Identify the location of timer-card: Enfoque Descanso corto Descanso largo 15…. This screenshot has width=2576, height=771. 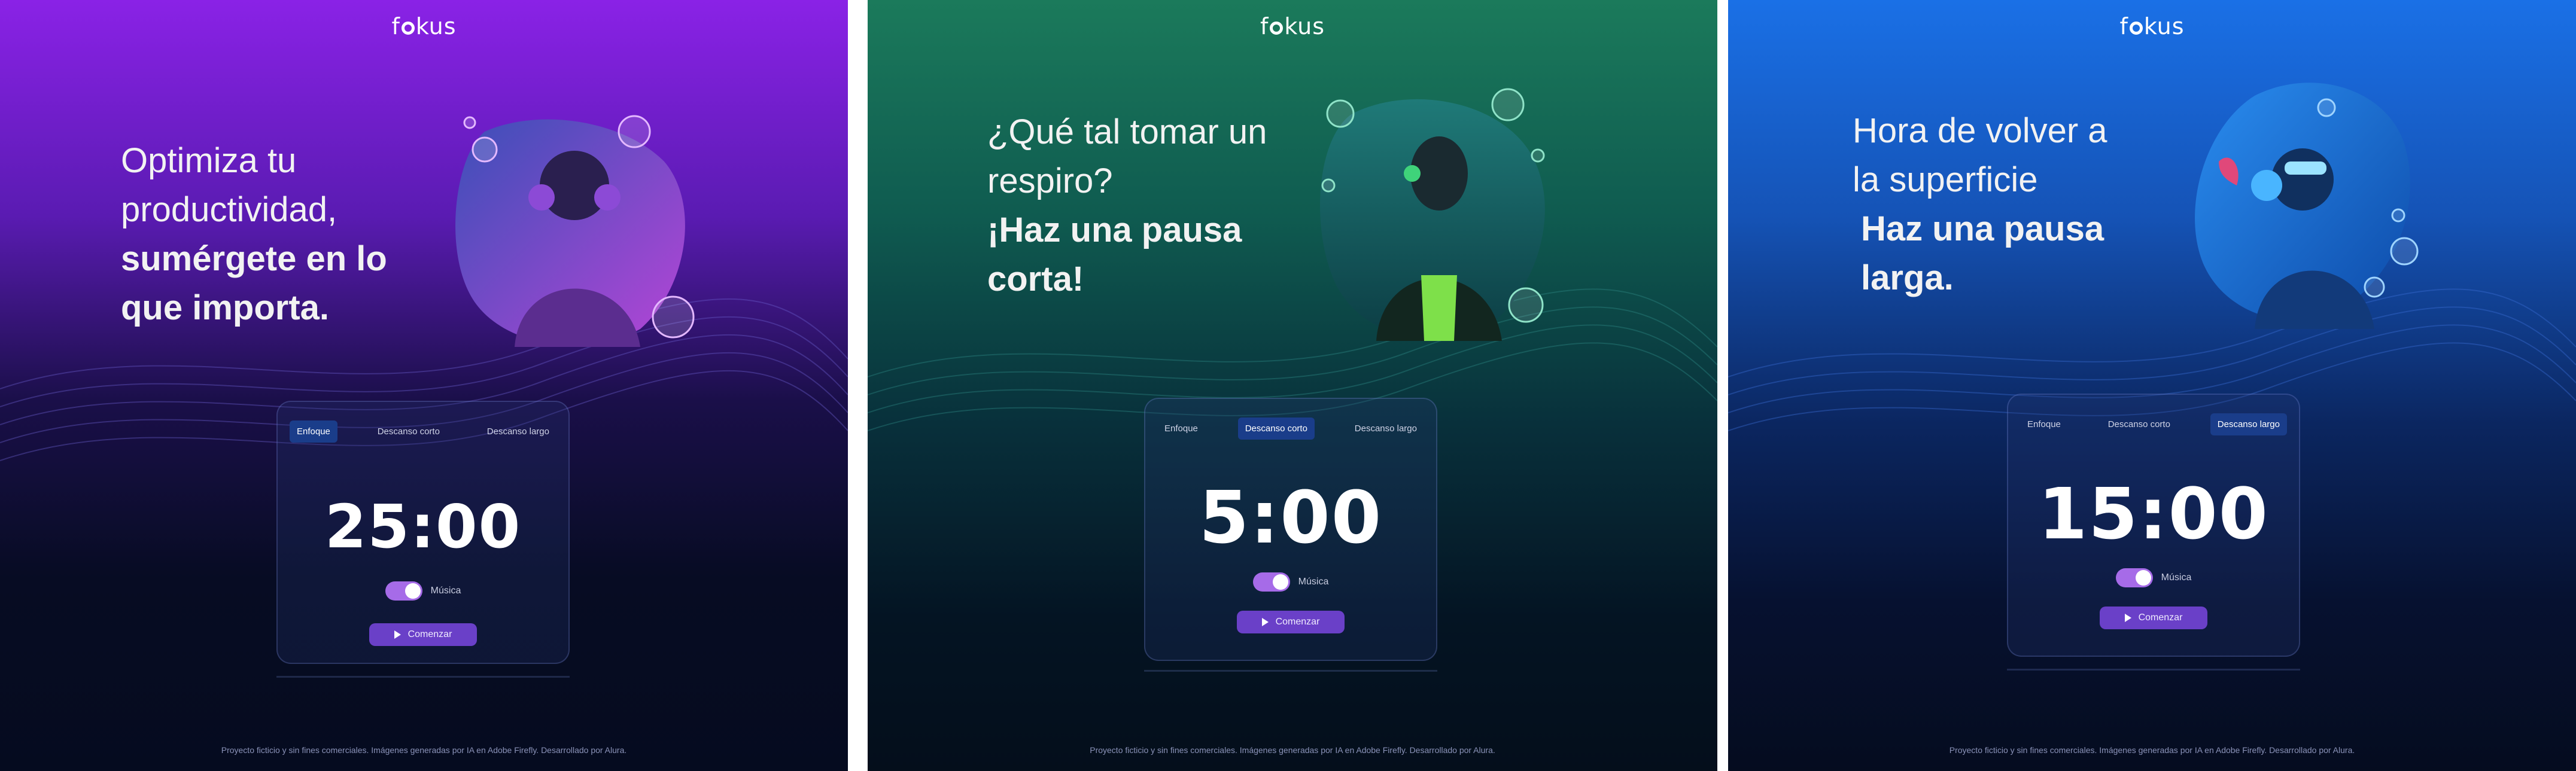
(2153, 525).